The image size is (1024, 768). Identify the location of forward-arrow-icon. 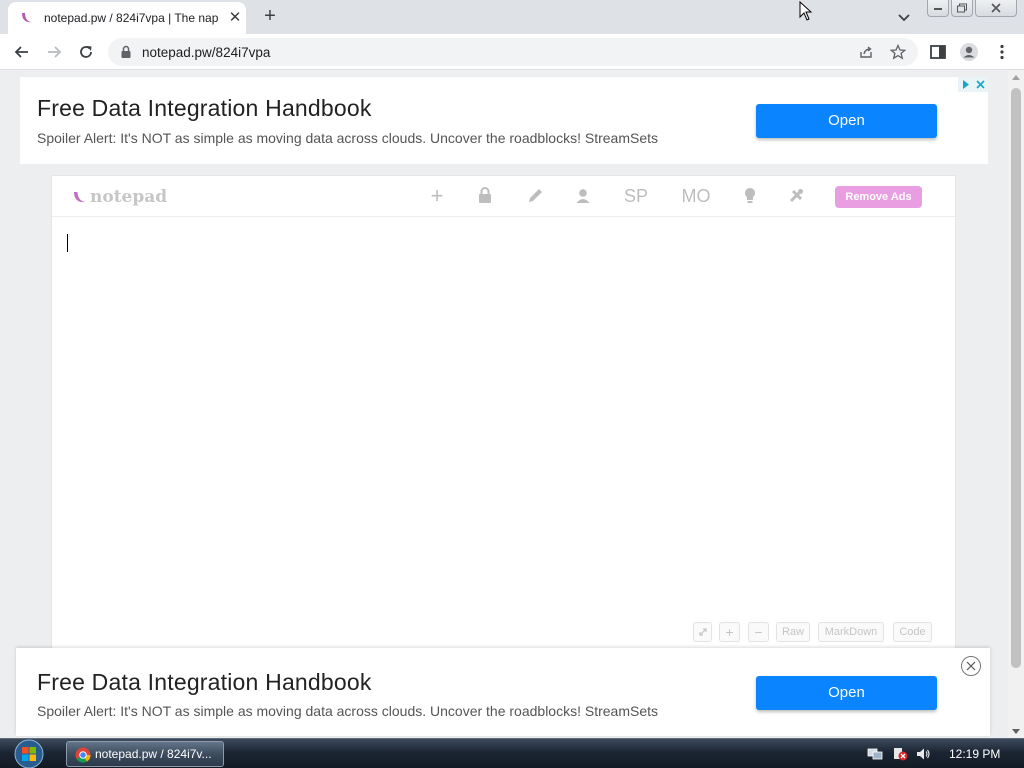
(54, 52).